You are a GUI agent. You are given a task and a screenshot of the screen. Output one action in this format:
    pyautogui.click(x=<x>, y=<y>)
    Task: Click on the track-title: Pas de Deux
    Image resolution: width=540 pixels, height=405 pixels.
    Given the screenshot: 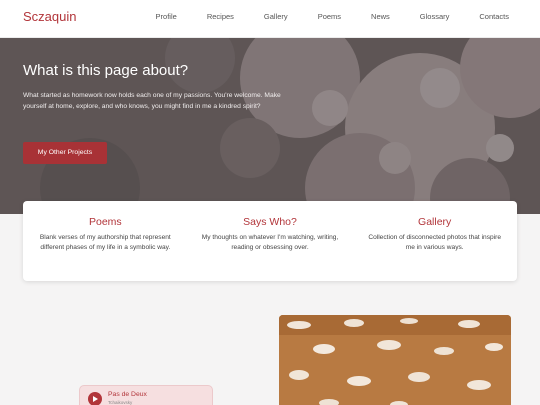 What is the action you would take?
    pyautogui.click(x=127, y=394)
    